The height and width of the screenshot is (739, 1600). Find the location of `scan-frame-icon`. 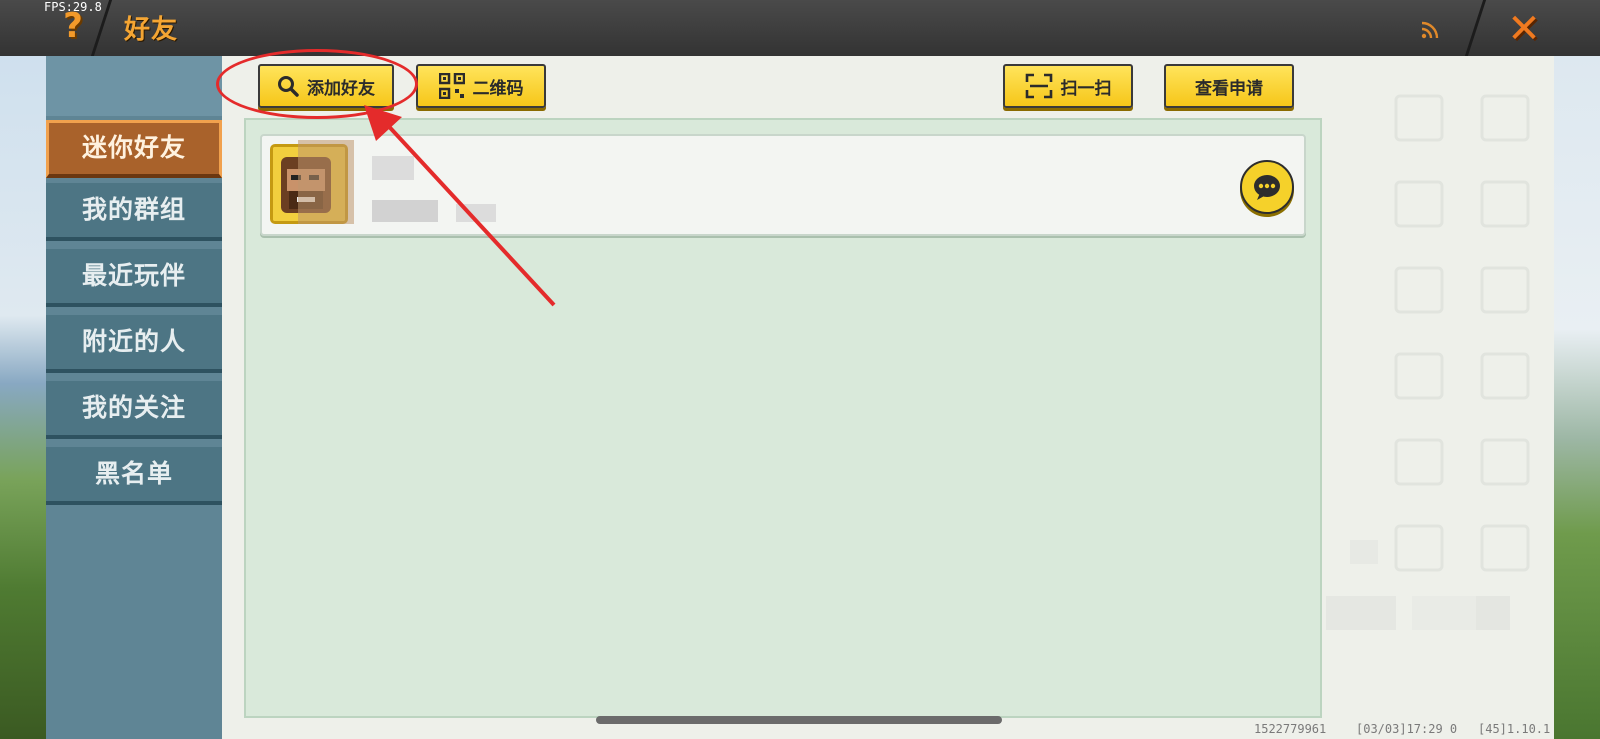

scan-frame-icon is located at coordinates (1038, 86).